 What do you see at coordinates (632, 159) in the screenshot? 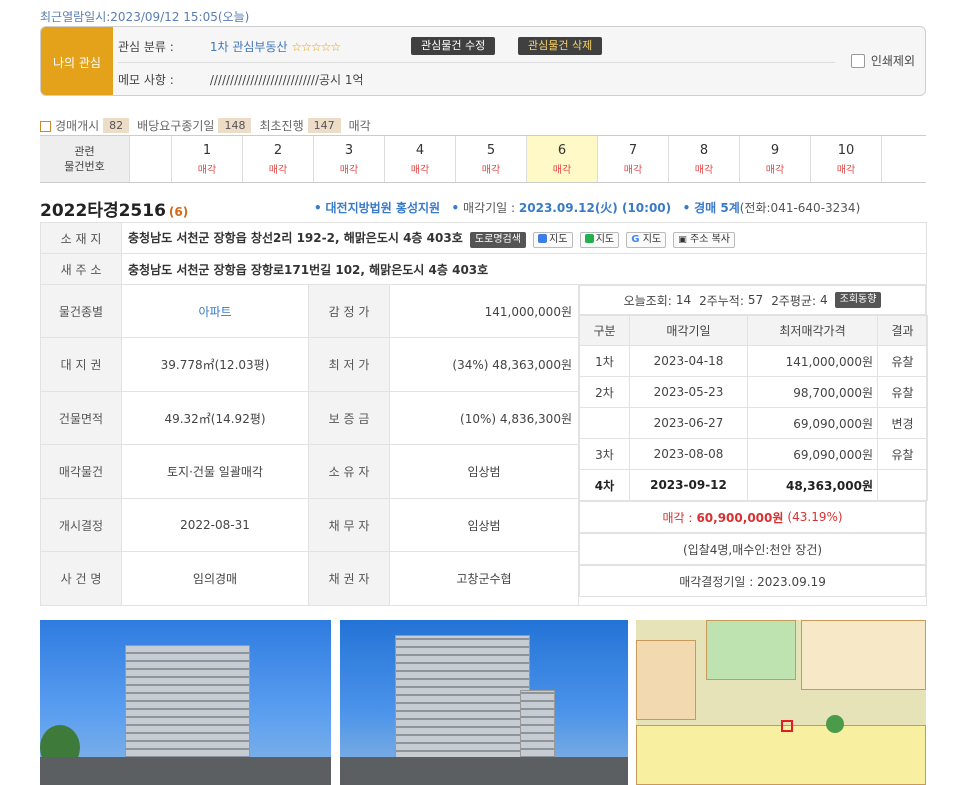
I see `related-item-7: 7 매각` at bounding box center [632, 159].